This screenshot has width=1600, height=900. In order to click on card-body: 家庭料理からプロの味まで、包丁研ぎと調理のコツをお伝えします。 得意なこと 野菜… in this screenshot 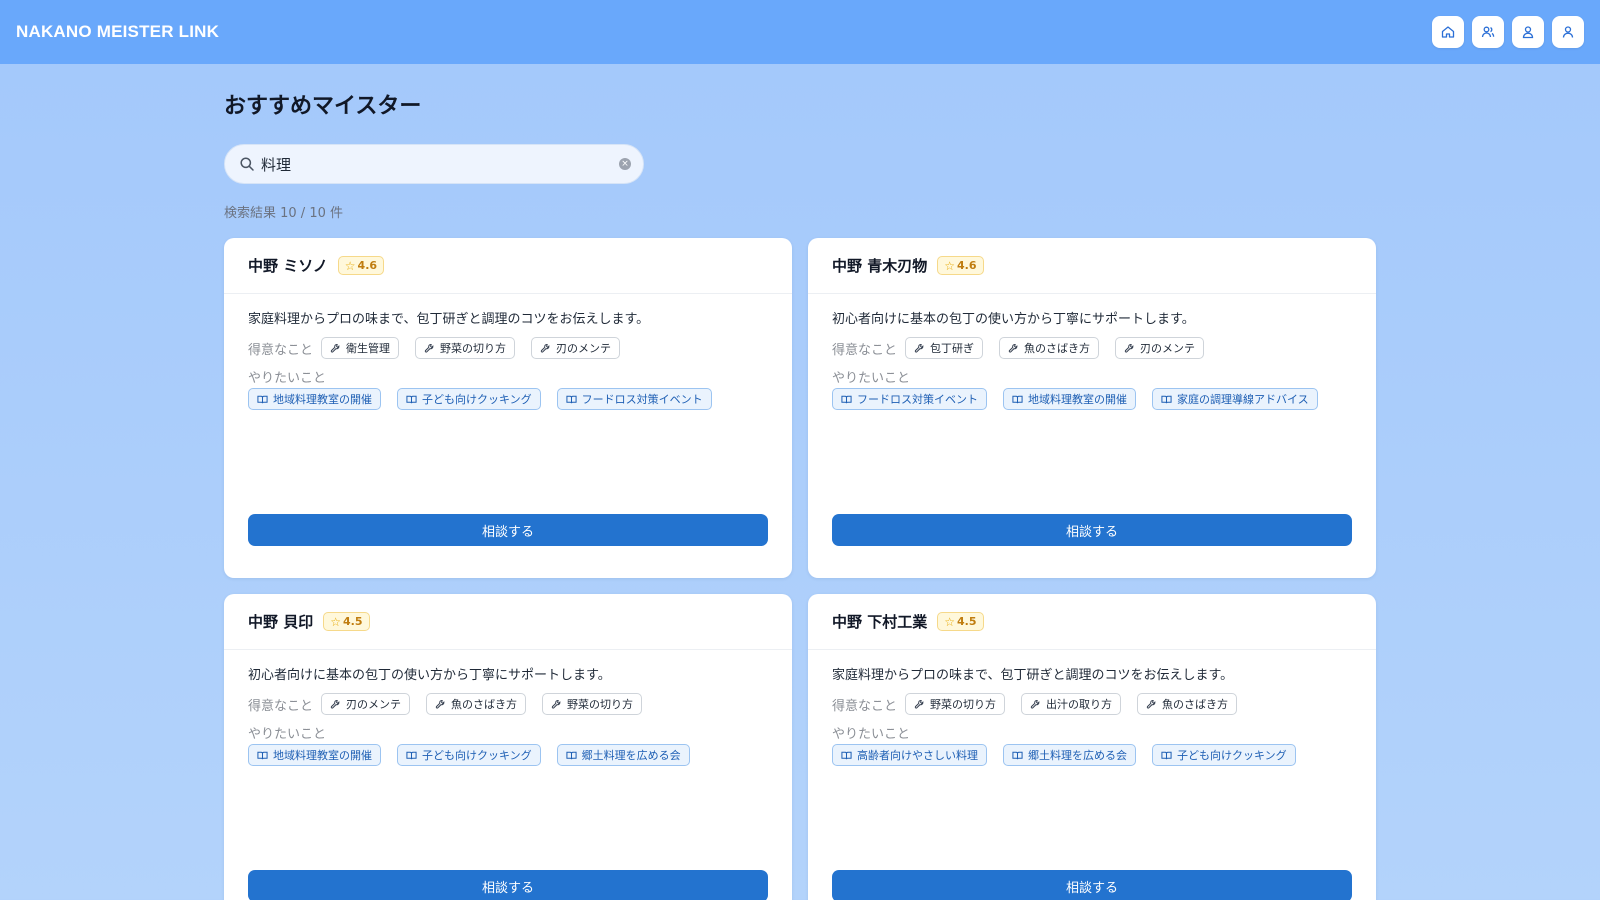, I will do `click(1092, 708)`.